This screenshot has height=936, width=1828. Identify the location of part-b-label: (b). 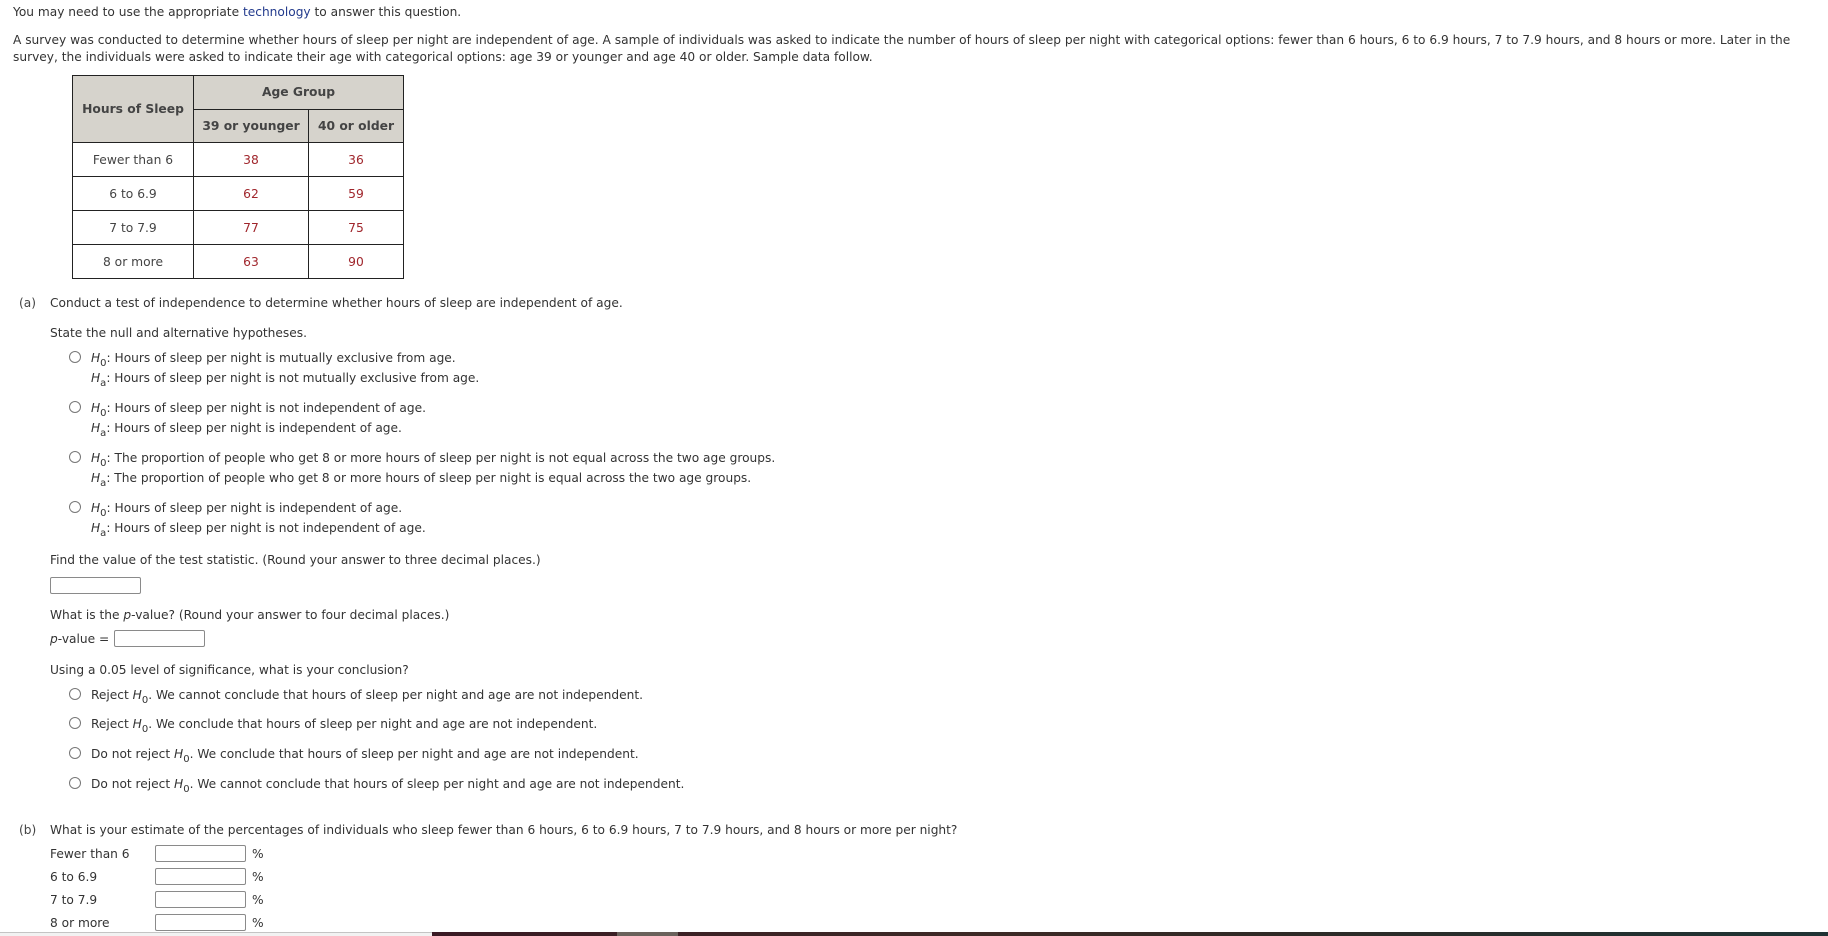
(28, 830).